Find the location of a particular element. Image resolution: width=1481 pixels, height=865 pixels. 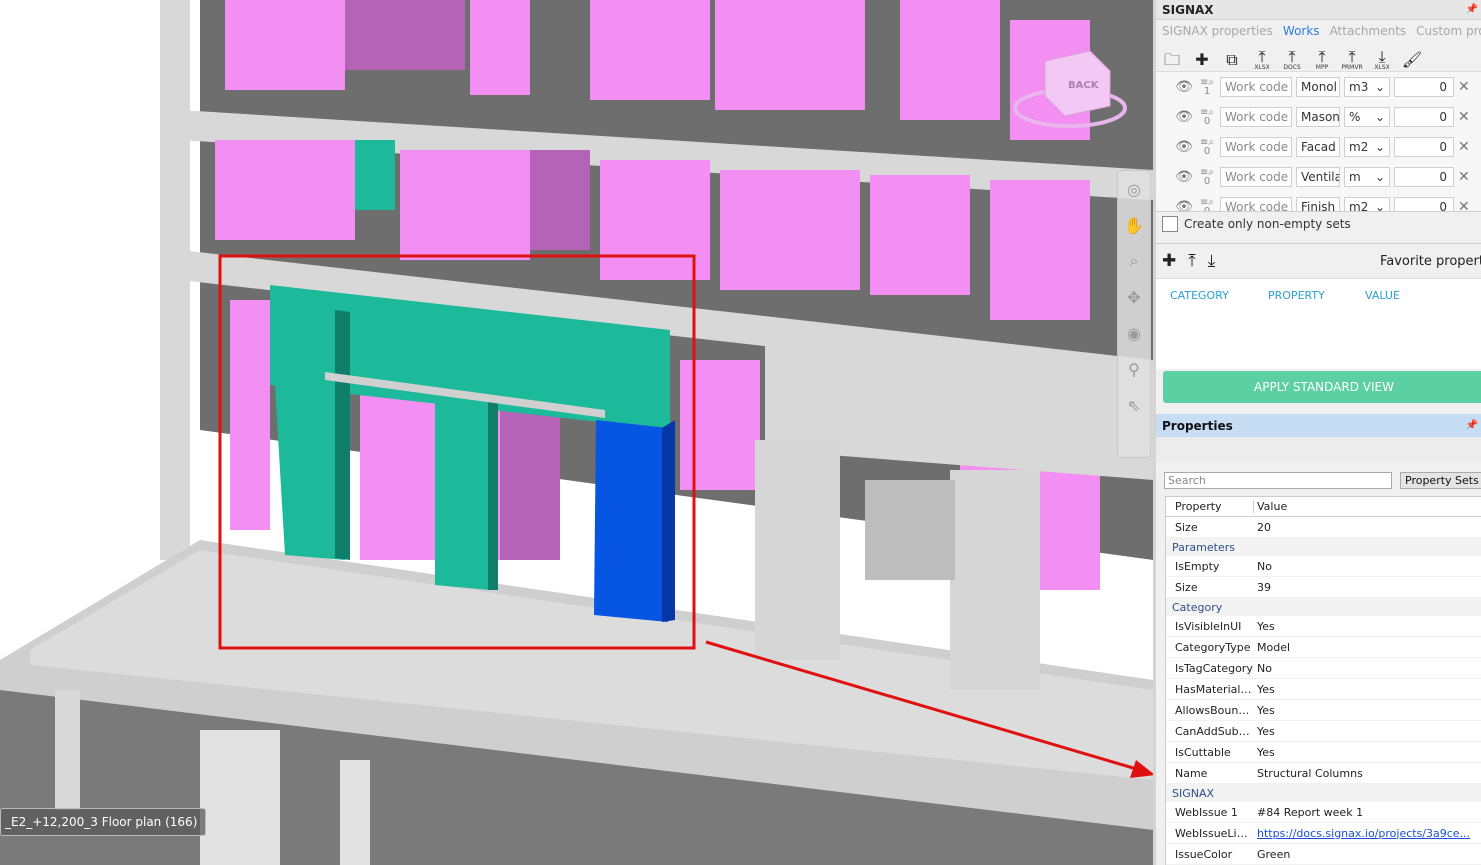

work-row: 👁 ≡⌕ 0 Work code Ventila m ⌄ 0 ✕ is located at coordinates (1318, 177).